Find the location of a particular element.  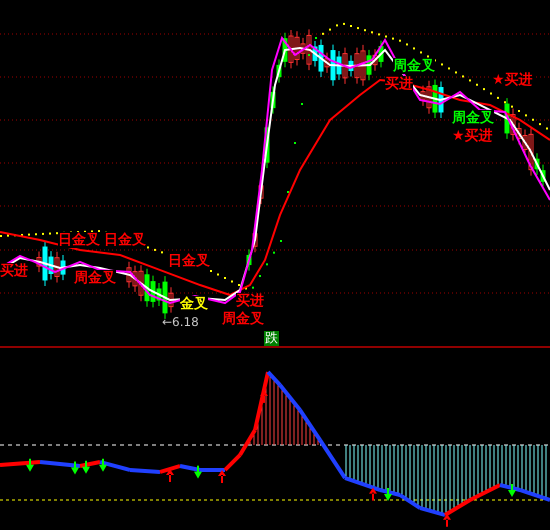

signal-label: 金叉 is located at coordinates (194, 304).